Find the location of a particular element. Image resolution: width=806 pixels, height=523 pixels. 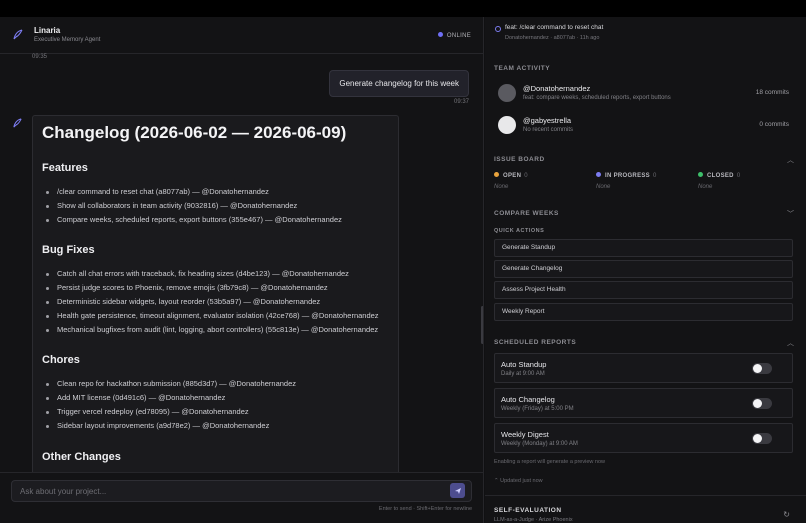

refresh-icon: ↻ is located at coordinates (786, 514).